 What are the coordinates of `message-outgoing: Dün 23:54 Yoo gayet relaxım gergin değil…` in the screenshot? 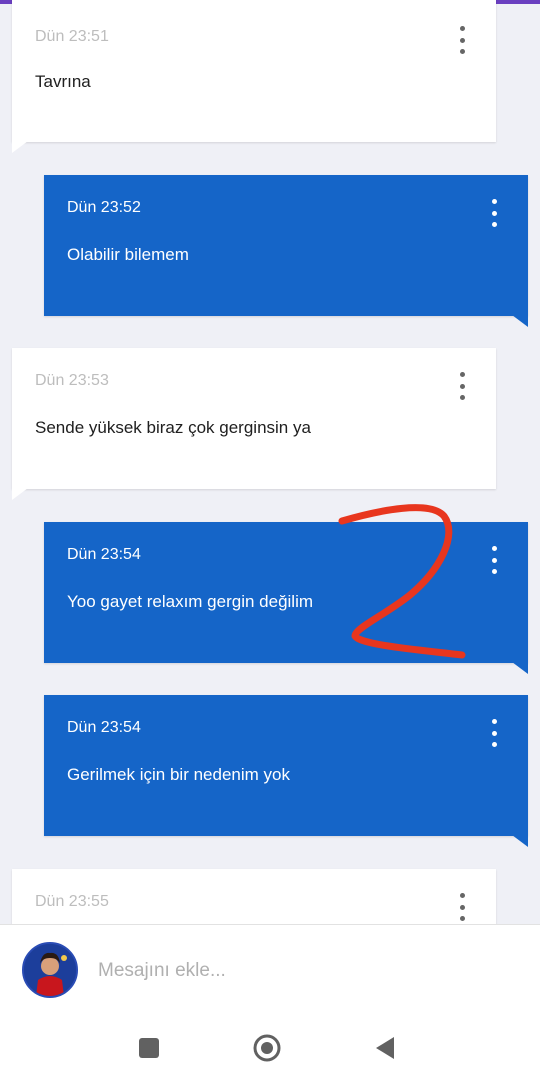 It's located at (286, 598).